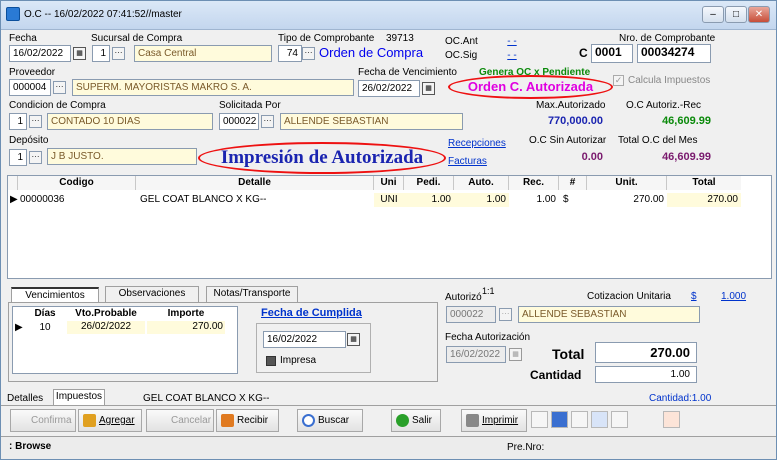  Describe the element at coordinates (512, 41) in the screenshot. I see `oc-ant-link: - -` at that location.